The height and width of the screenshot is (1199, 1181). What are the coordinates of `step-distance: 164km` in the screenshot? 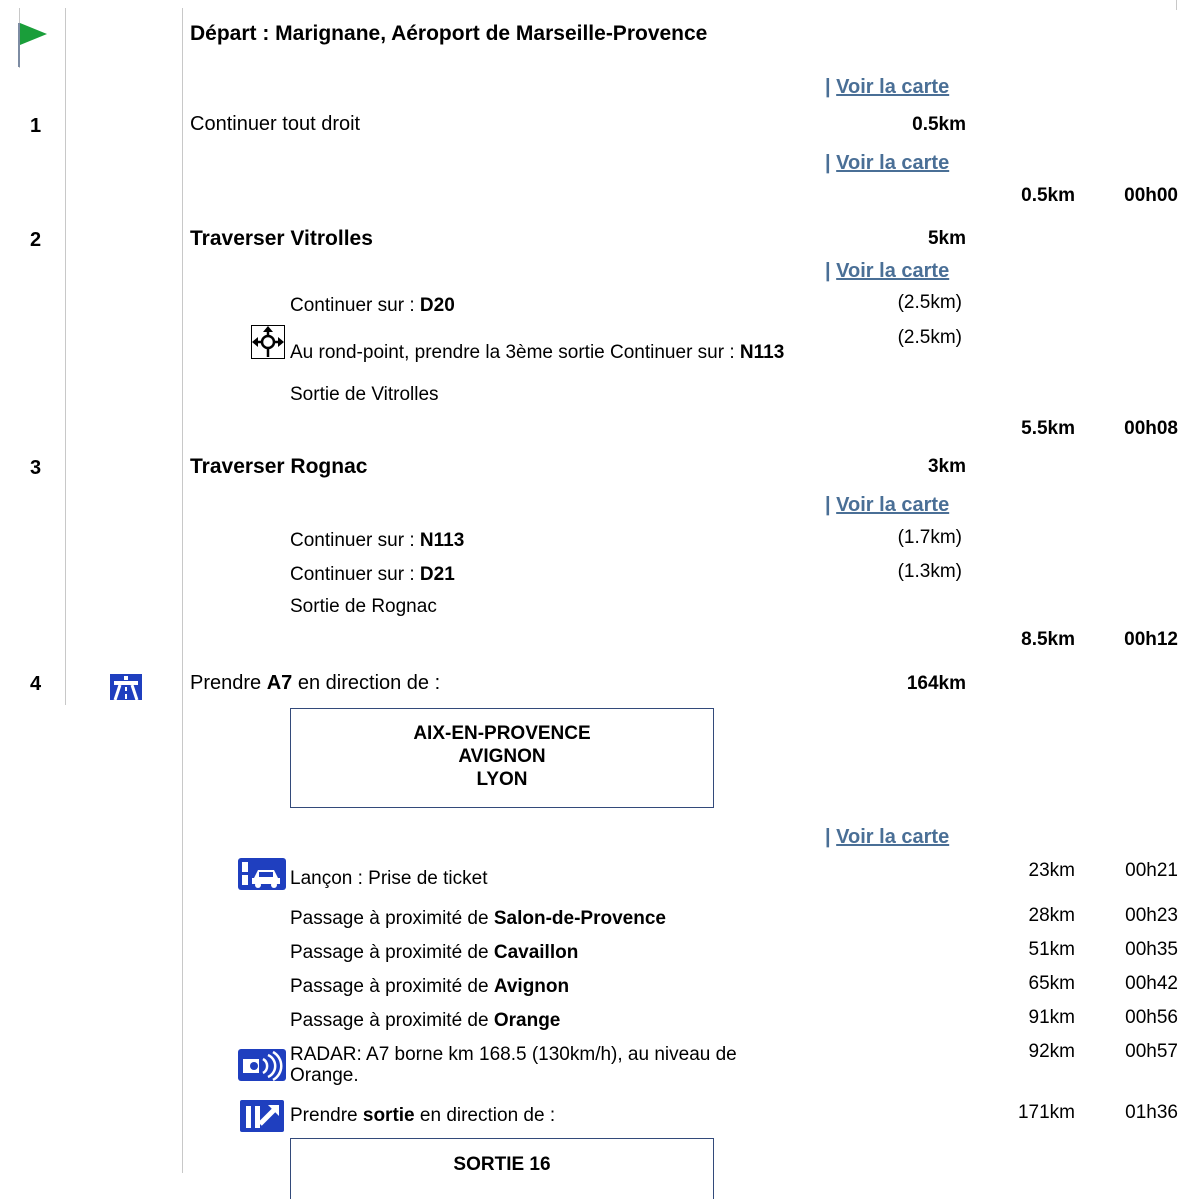 It's located at (936, 683).